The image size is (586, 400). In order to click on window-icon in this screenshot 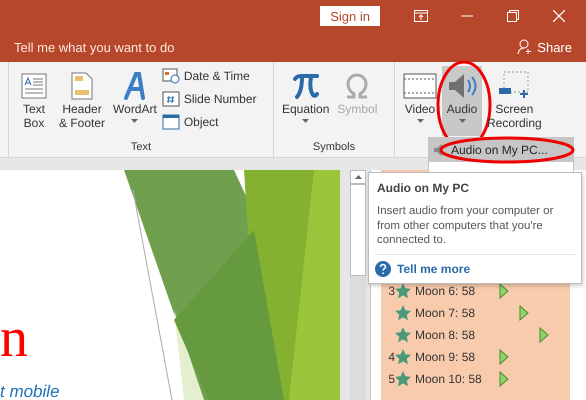, I will do `click(171, 122)`.